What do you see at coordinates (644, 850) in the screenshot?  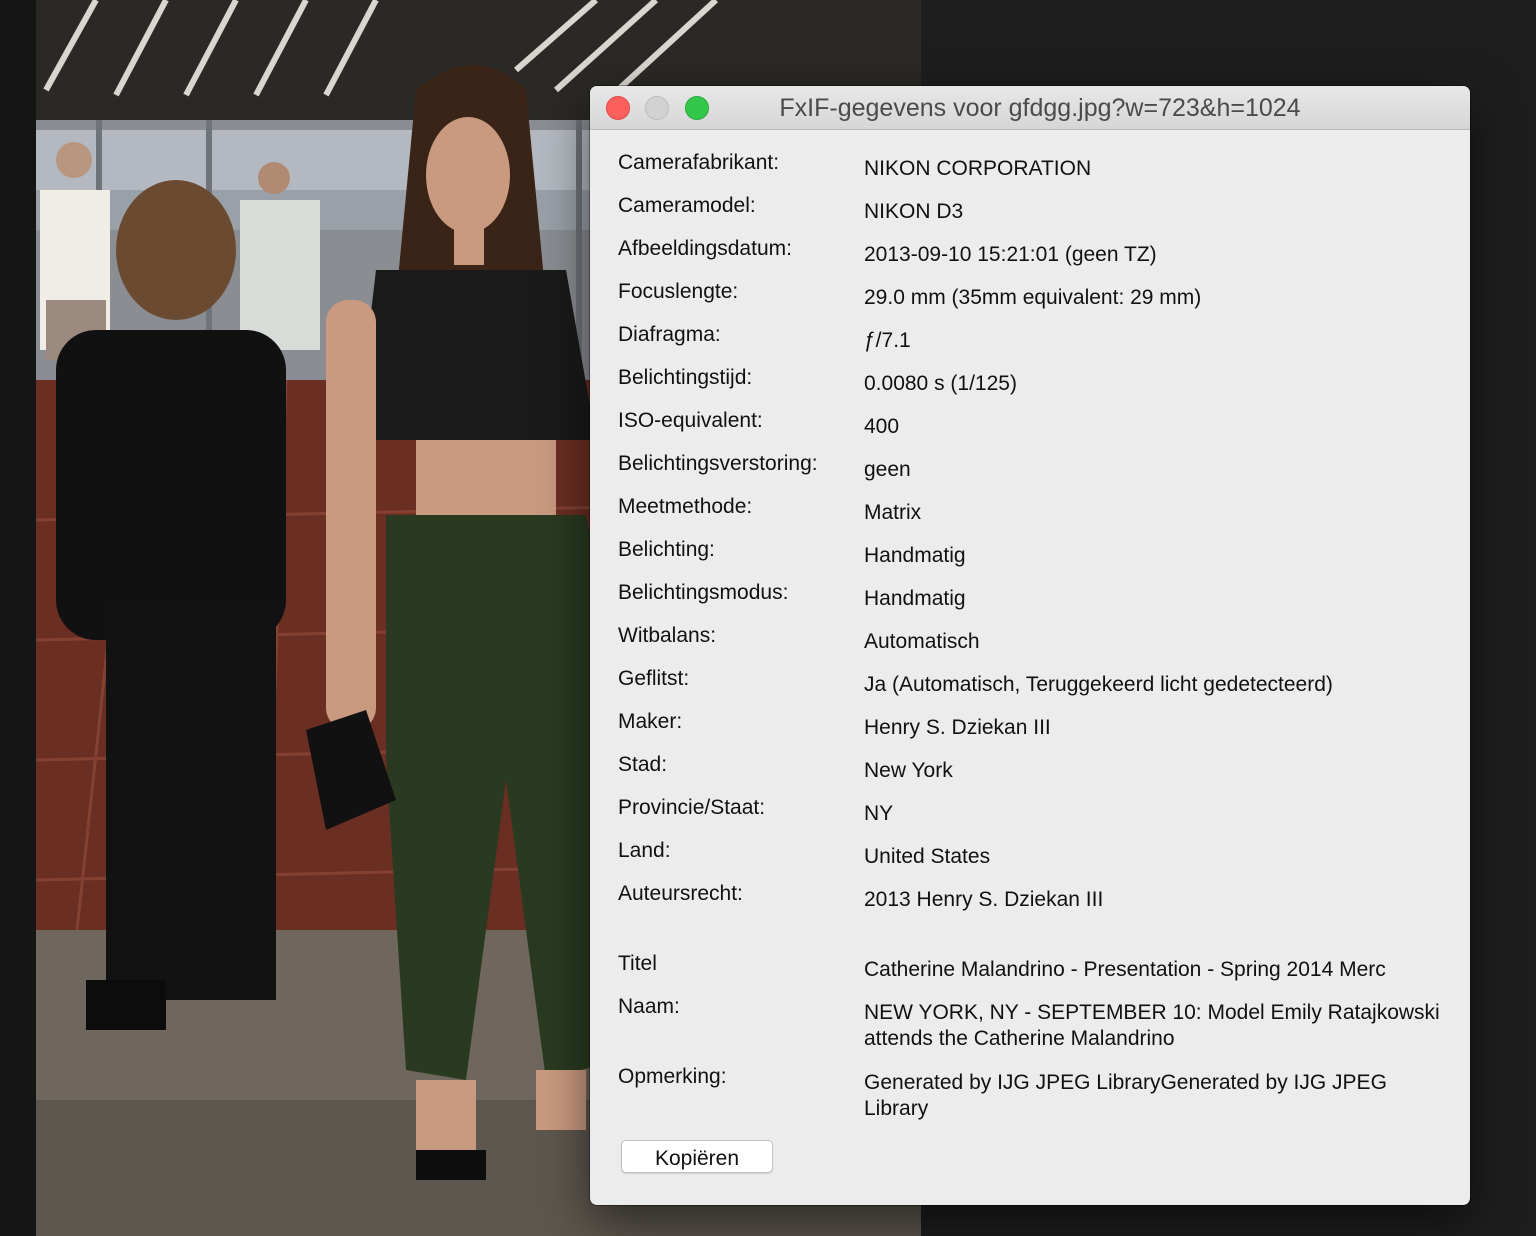 I see `exif-label: Land:` at bounding box center [644, 850].